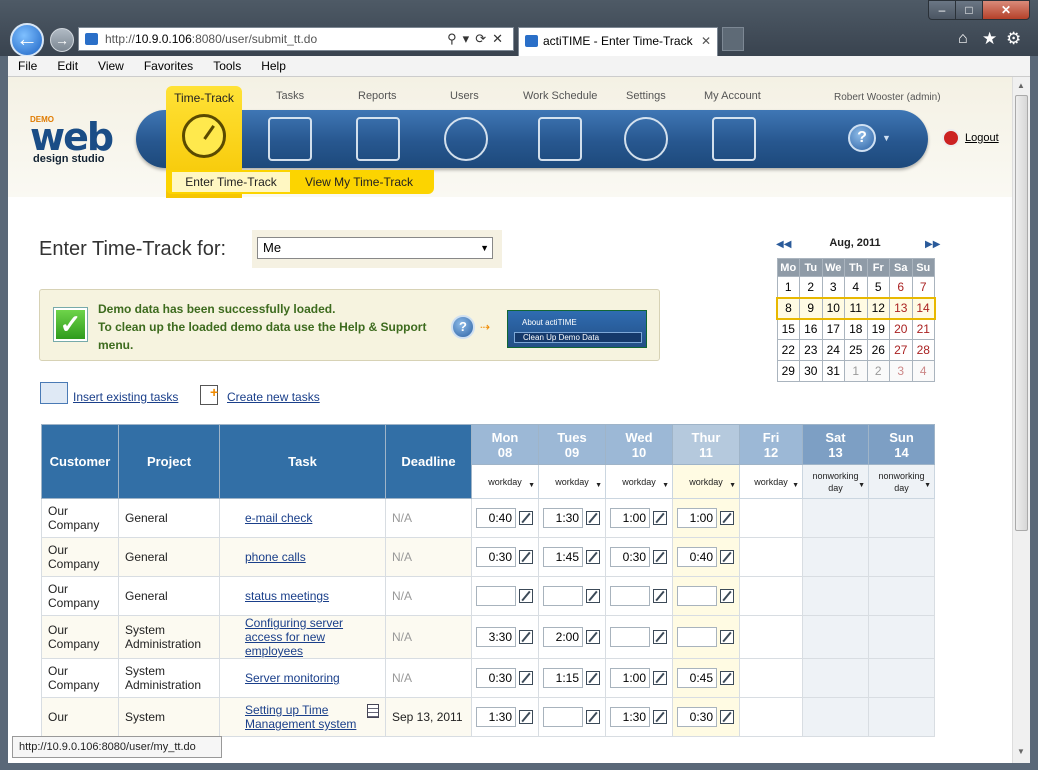 The image size is (1038, 770). What do you see at coordinates (856, 371) in the screenshot?
I see `cal-date: 1` at bounding box center [856, 371].